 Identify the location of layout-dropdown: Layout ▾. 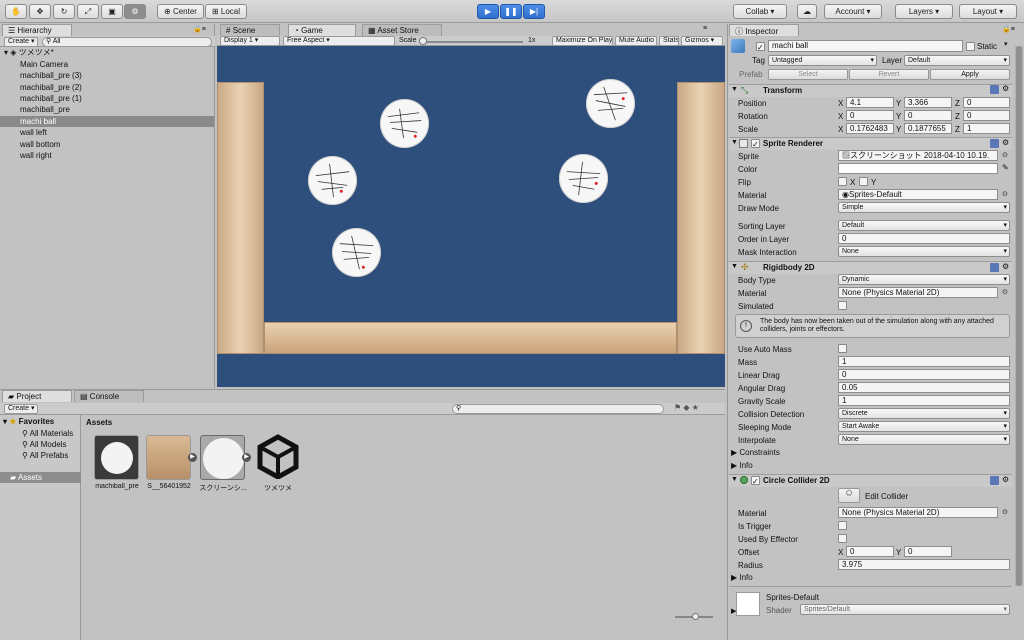
(988, 11).